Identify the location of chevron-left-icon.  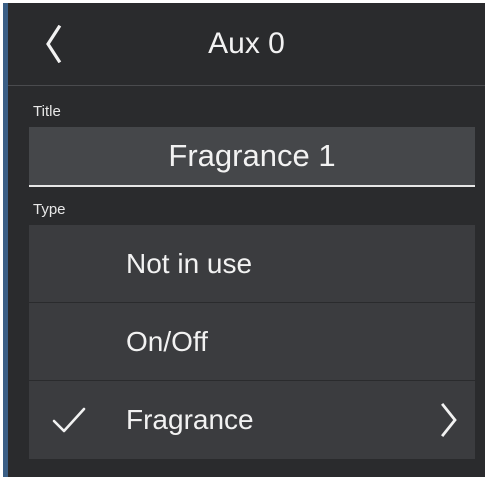
(54, 44).